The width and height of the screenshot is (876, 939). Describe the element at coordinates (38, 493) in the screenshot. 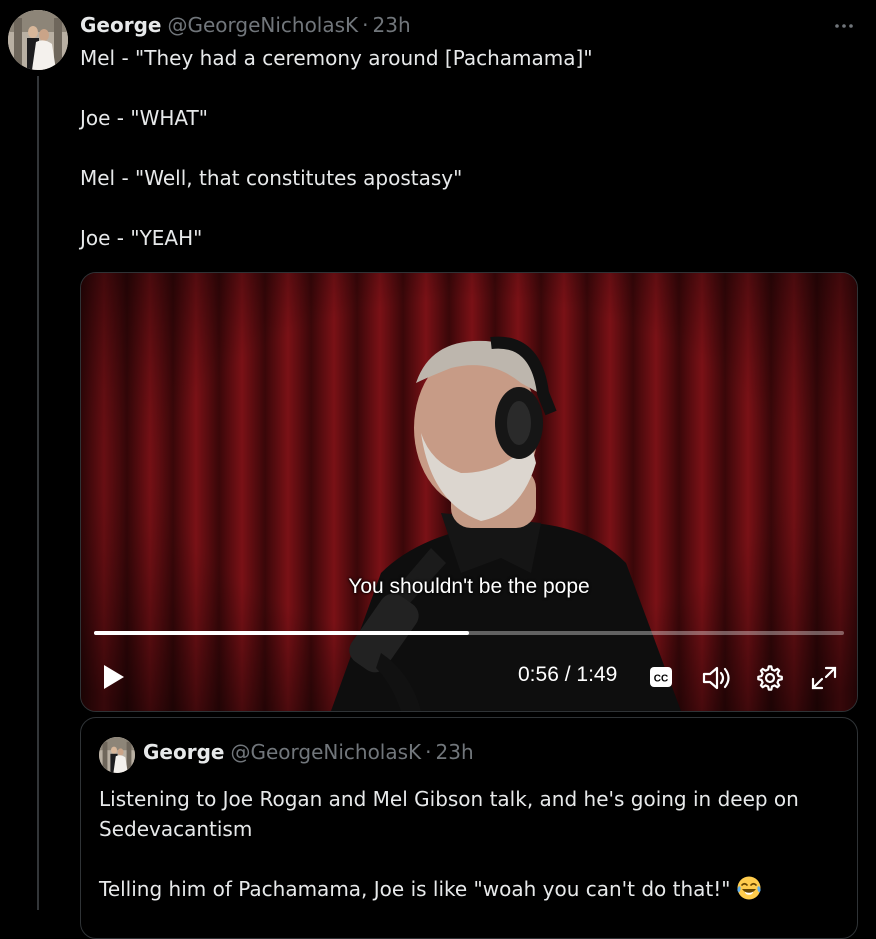

I see `thread-connector-line` at that location.